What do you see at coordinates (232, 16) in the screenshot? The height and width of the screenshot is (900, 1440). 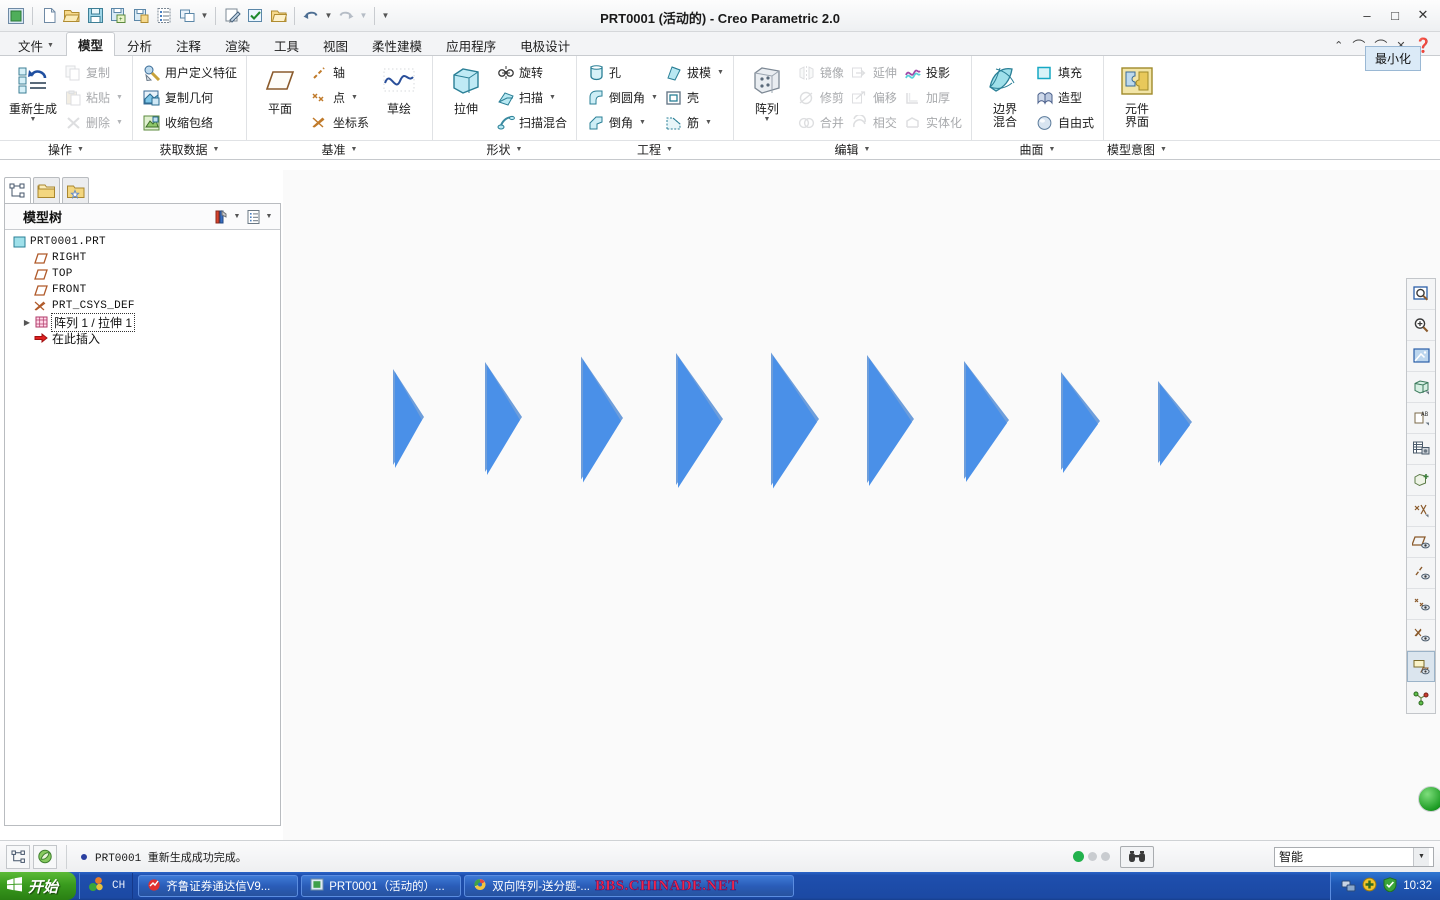 I see `regenerate-icon` at bounding box center [232, 16].